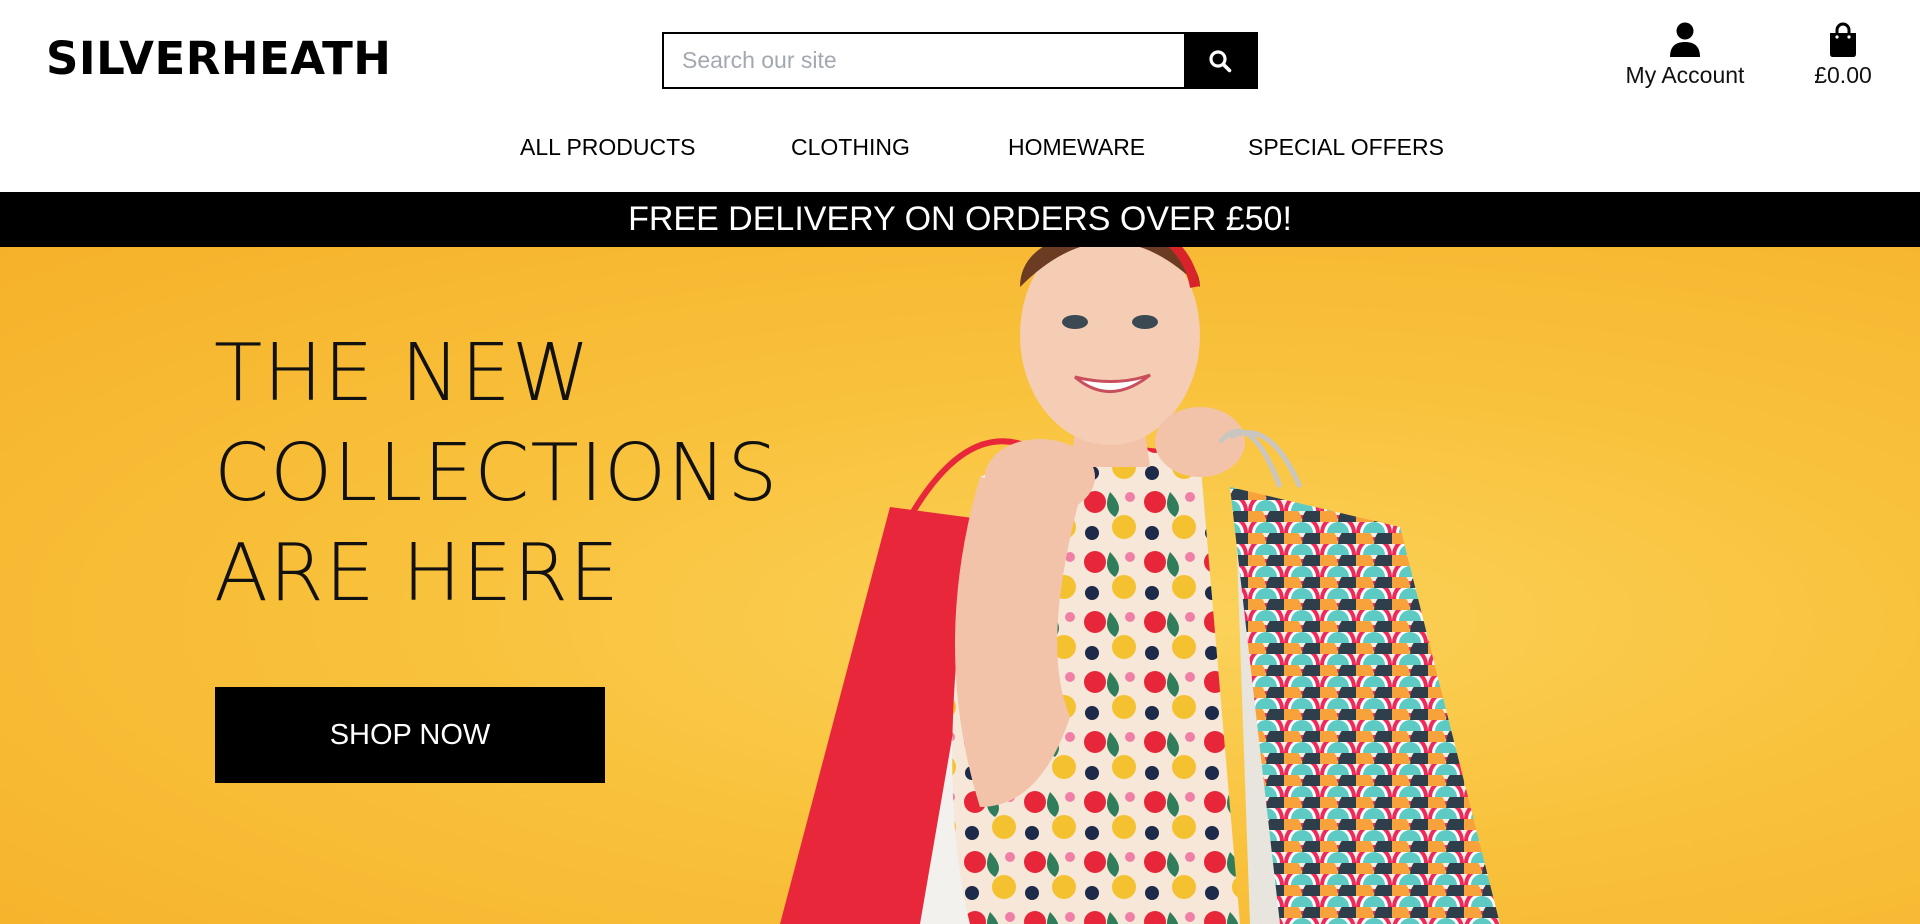 The image size is (1920, 924). I want to click on search-icon, so click(1220, 60).